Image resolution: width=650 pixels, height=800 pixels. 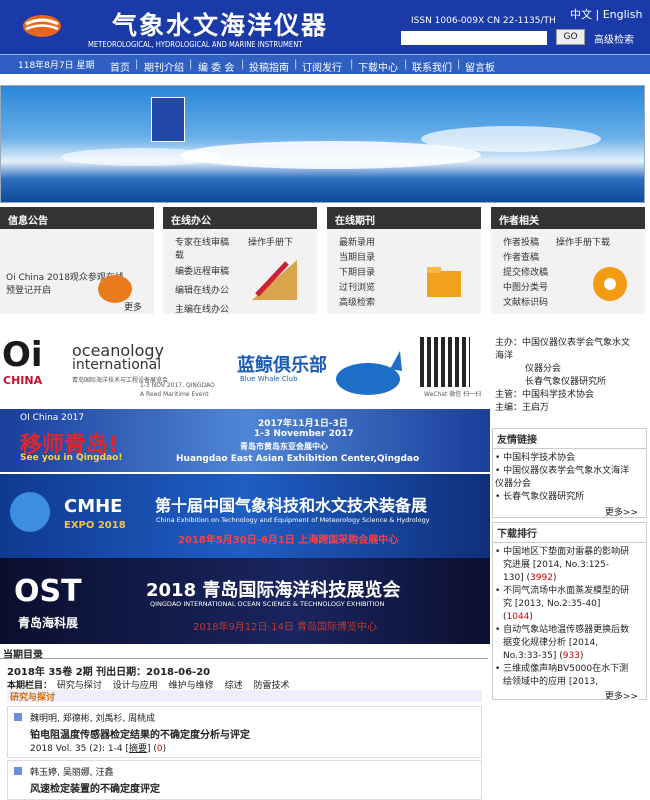 I want to click on search-input, so click(x=474, y=38).